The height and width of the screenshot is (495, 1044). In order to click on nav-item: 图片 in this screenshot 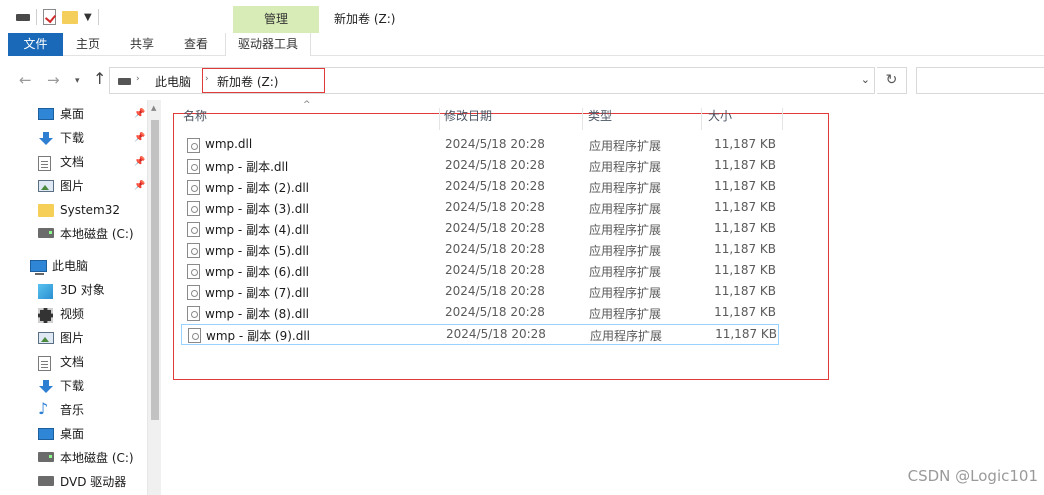, I will do `click(78, 338)`.